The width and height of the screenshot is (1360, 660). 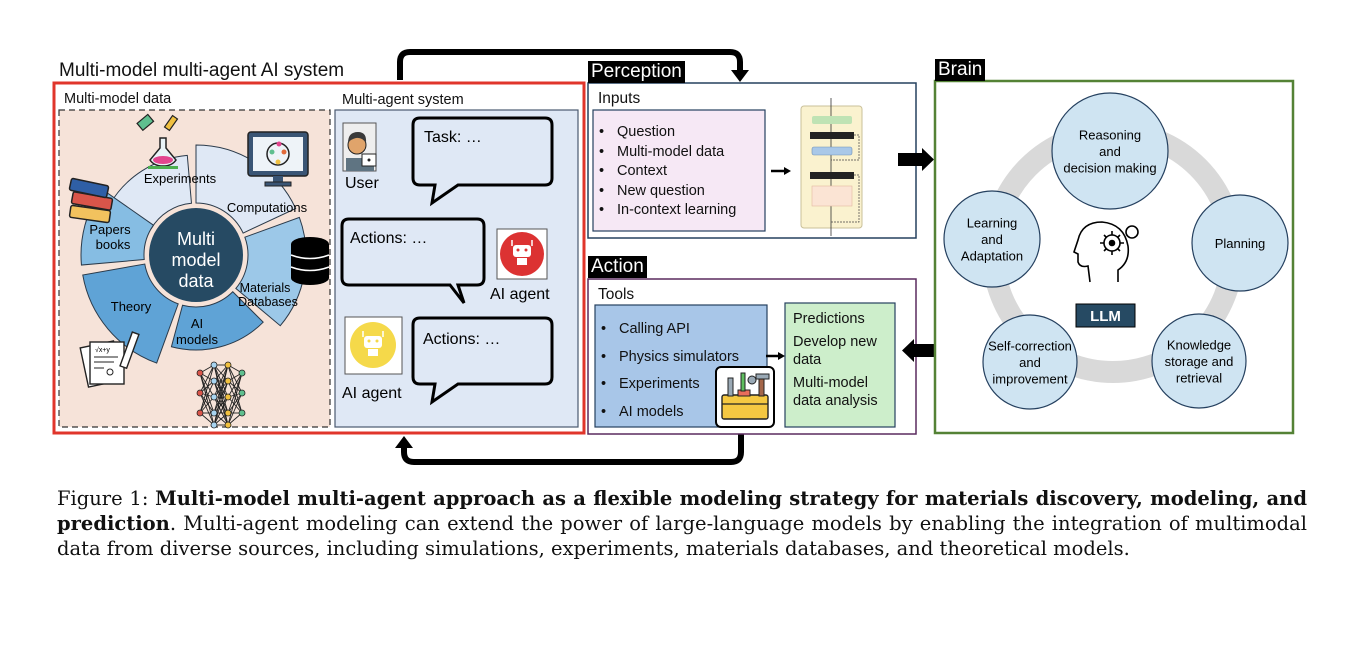 What do you see at coordinates (911, 159) in the screenshot?
I see `perception-to-brain-arrow` at bounding box center [911, 159].